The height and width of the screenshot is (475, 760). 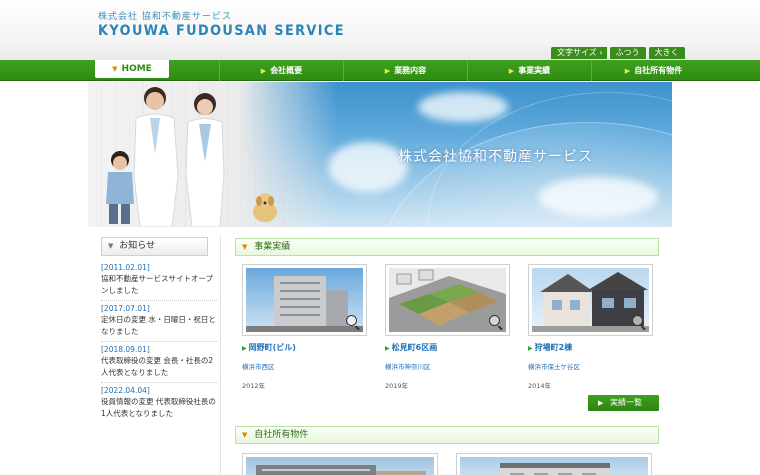 I want to click on work-area: 横浜市神奈川区, so click(x=408, y=367).